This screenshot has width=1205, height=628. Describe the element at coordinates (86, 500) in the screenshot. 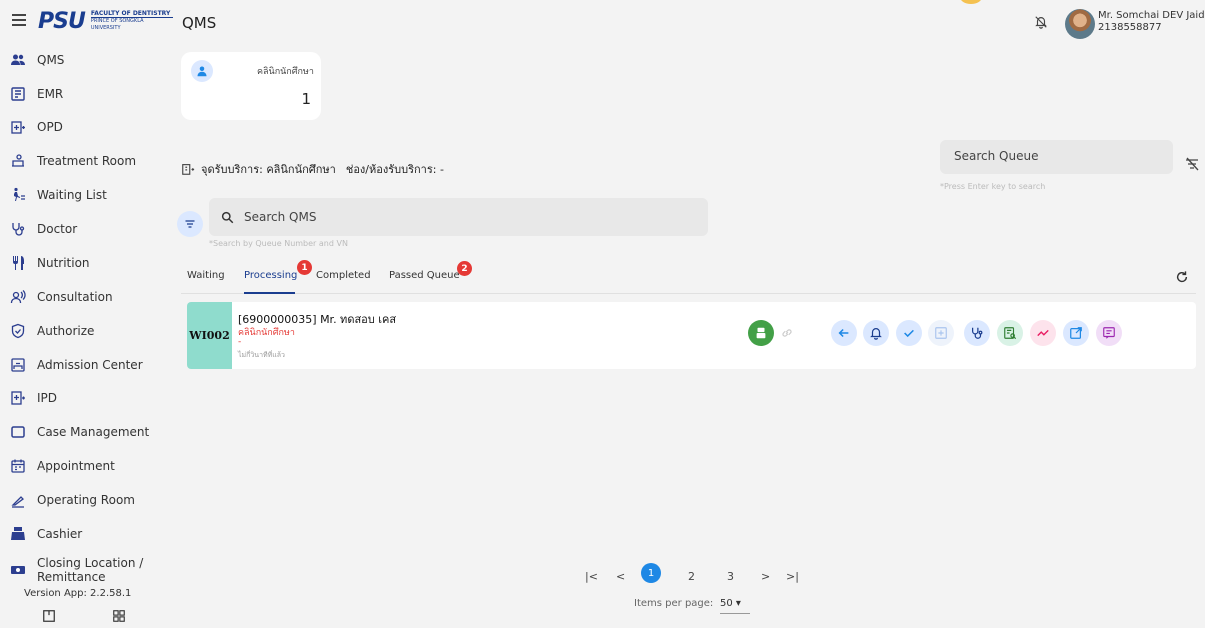

I see `sidebar-item-label: Operating Room` at that location.